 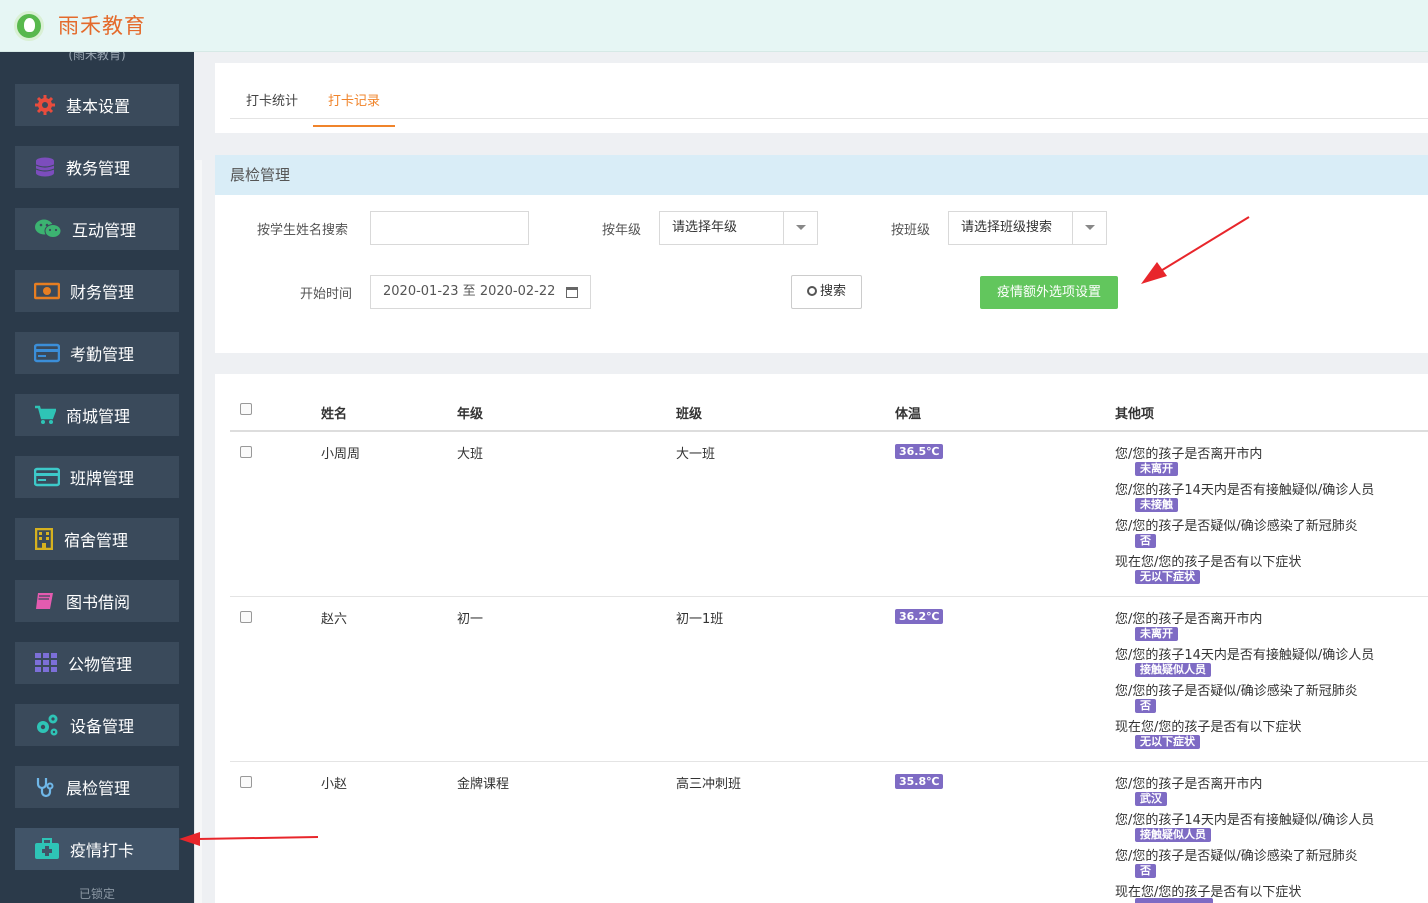 I want to click on annotation-arrow, so click(x=249, y=839).